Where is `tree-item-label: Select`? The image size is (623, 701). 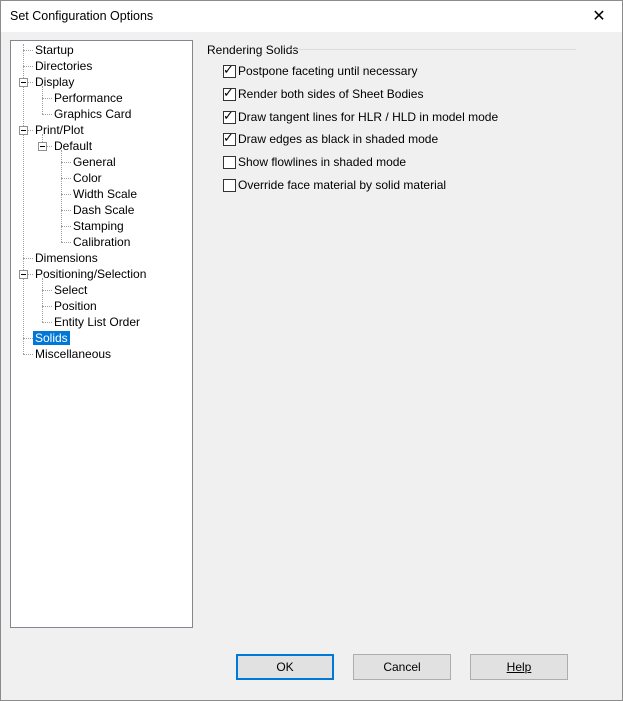 tree-item-label: Select is located at coordinates (71, 290).